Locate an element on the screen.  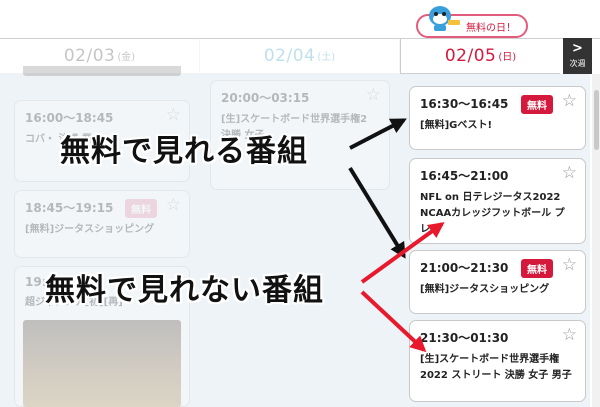
day-header-0204: 02/04 (土) is located at coordinates (300, 56).